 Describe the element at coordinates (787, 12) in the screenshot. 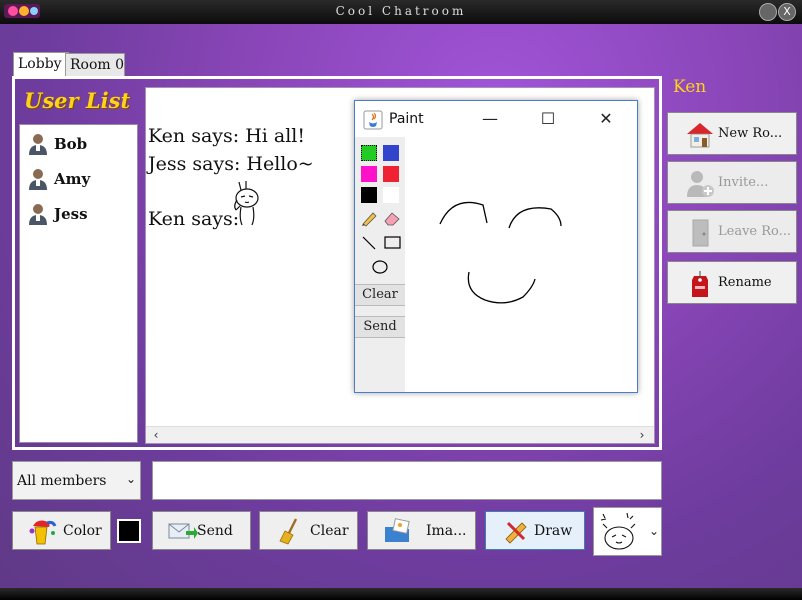

I see `close-button: X` at that location.